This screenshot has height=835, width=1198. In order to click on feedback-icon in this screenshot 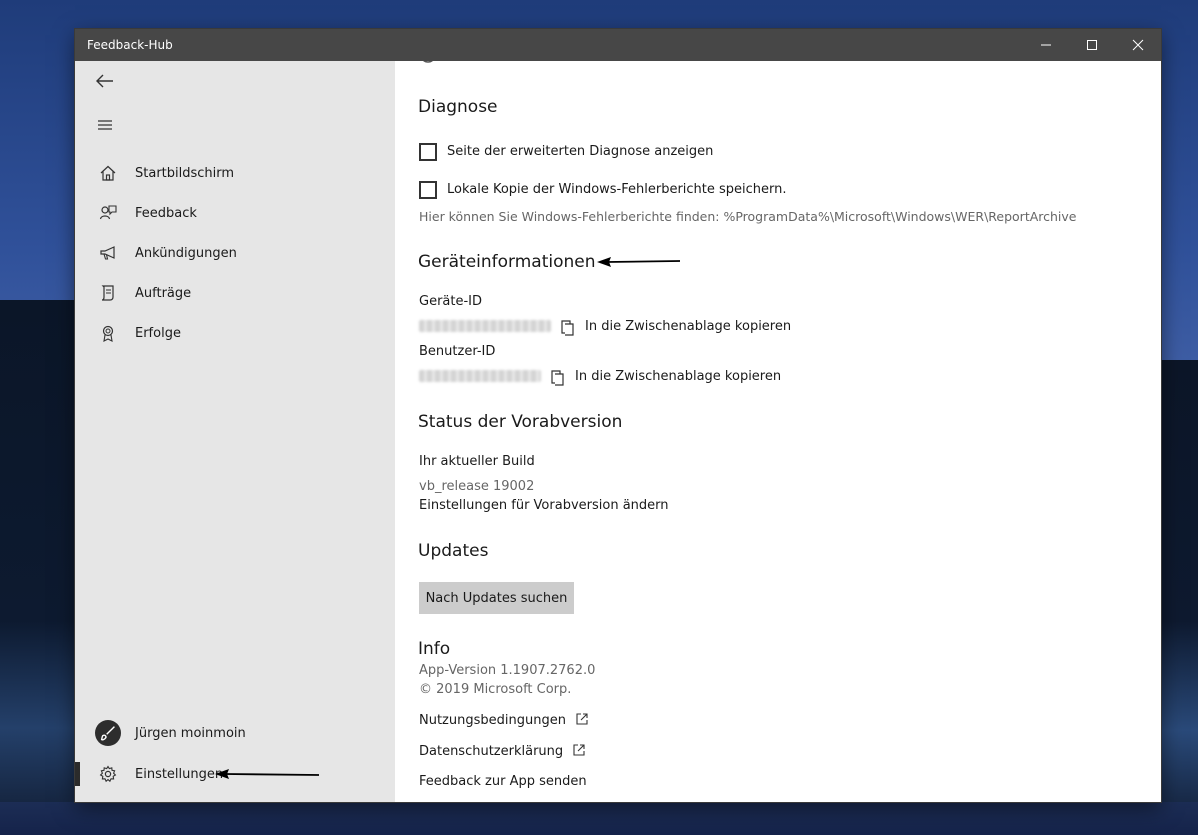, I will do `click(102, 213)`.